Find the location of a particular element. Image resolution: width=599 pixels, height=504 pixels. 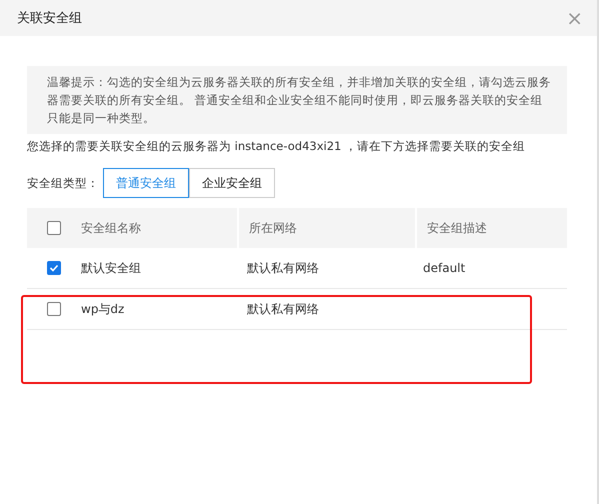

column-header: 安全组名称 is located at coordinates (111, 228).